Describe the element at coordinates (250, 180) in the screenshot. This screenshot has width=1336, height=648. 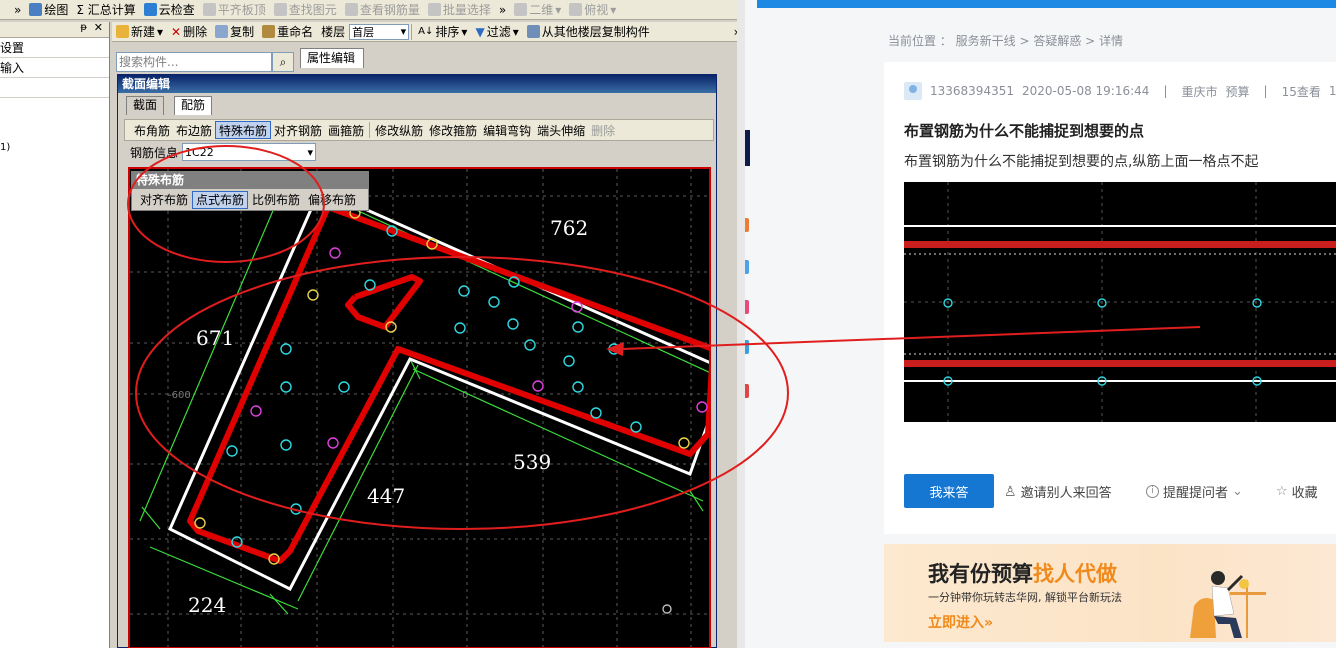
I see `popup-title: 特殊布筋` at that location.